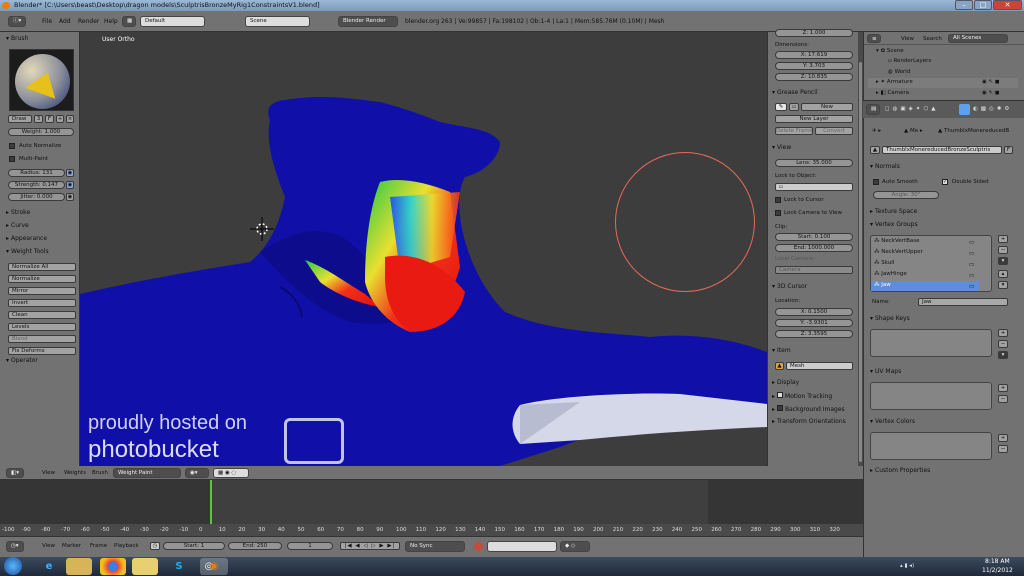 The height and width of the screenshot is (576, 1024). I want to click on start-frame-field: Start: 1, so click(194, 546).